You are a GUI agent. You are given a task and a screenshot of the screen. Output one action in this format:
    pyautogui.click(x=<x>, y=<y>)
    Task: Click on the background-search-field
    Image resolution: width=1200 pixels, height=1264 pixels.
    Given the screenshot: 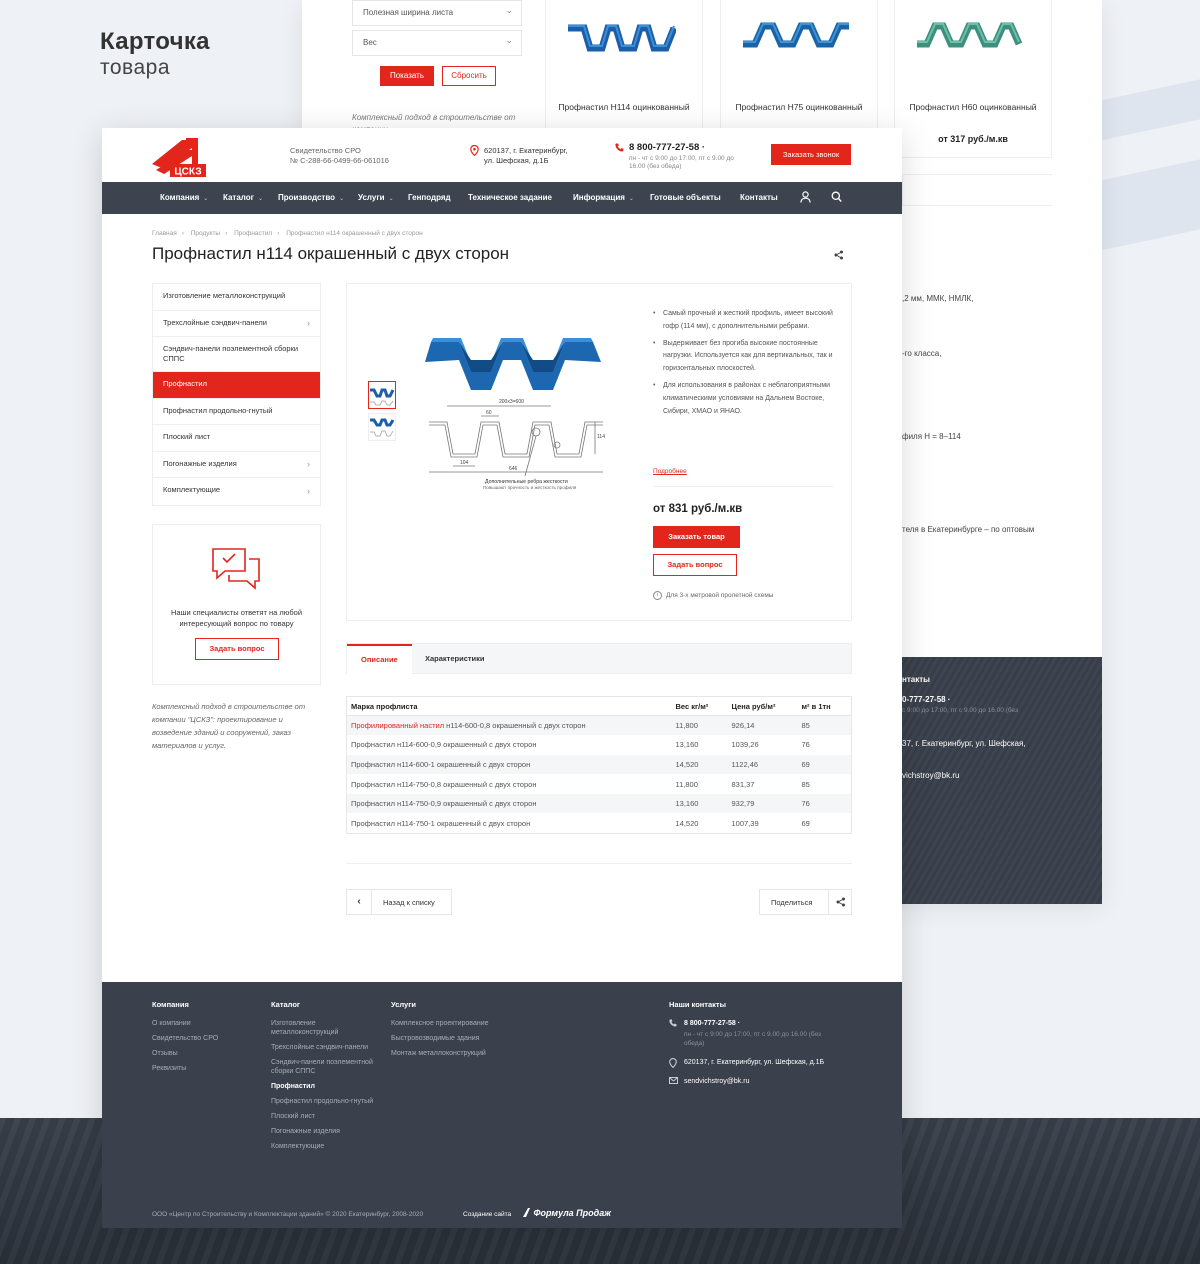 What is the action you would take?
    pyautogui.click(x=977, y=190)
    